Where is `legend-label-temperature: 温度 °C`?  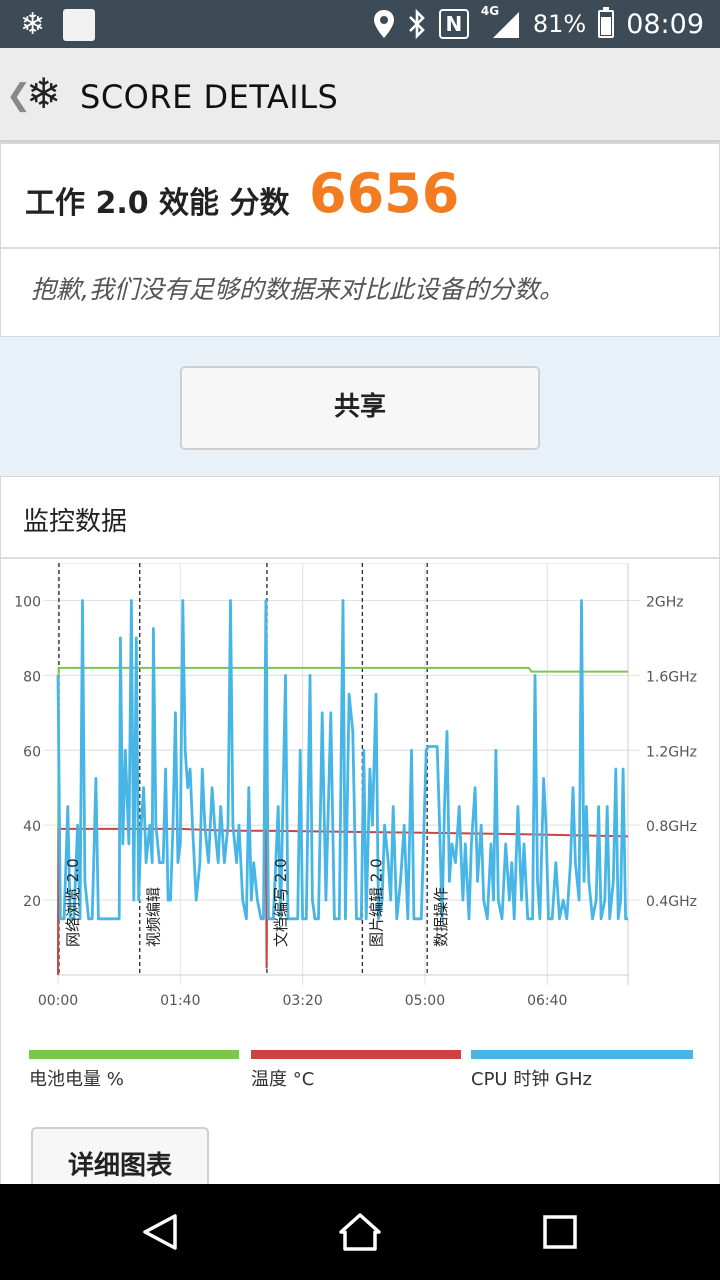
legend-label-temperature: 温度 °C is located at coordinates (283, 1079).